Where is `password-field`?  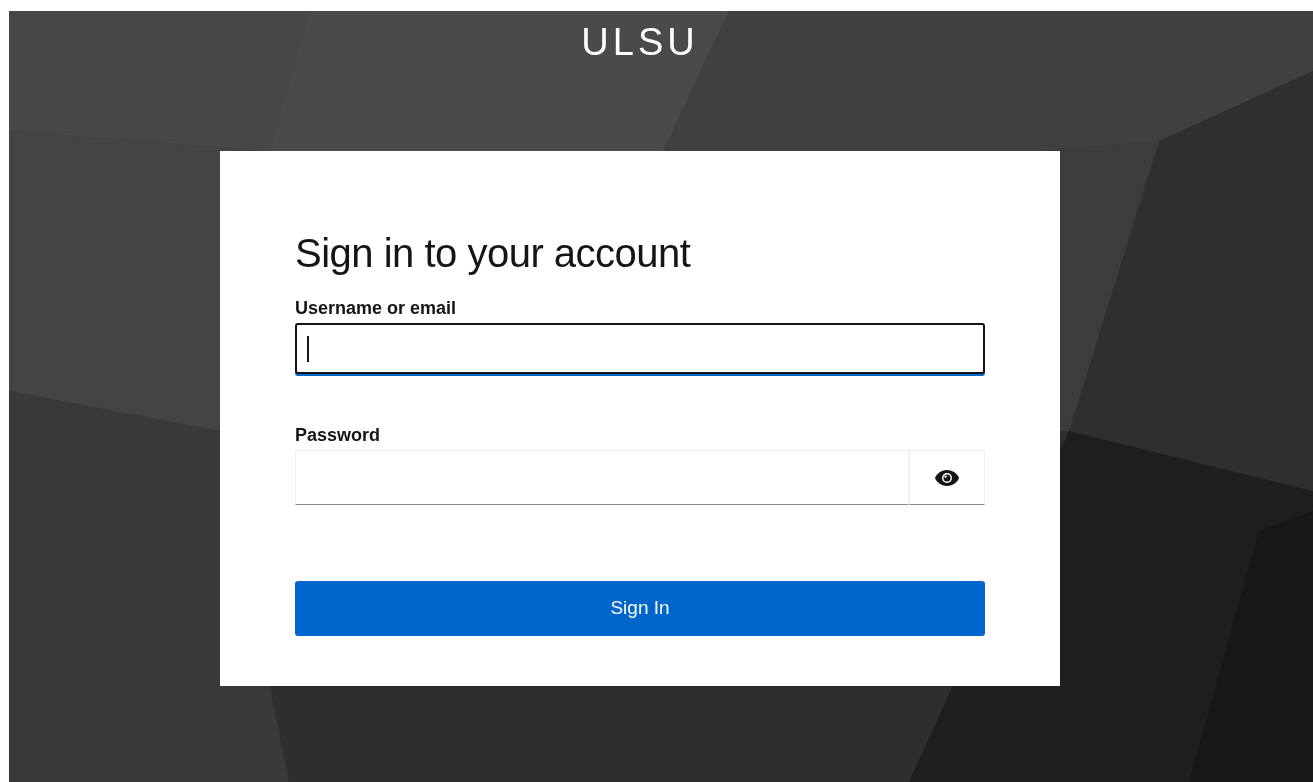
password-field is located at coordinates (602, 477).